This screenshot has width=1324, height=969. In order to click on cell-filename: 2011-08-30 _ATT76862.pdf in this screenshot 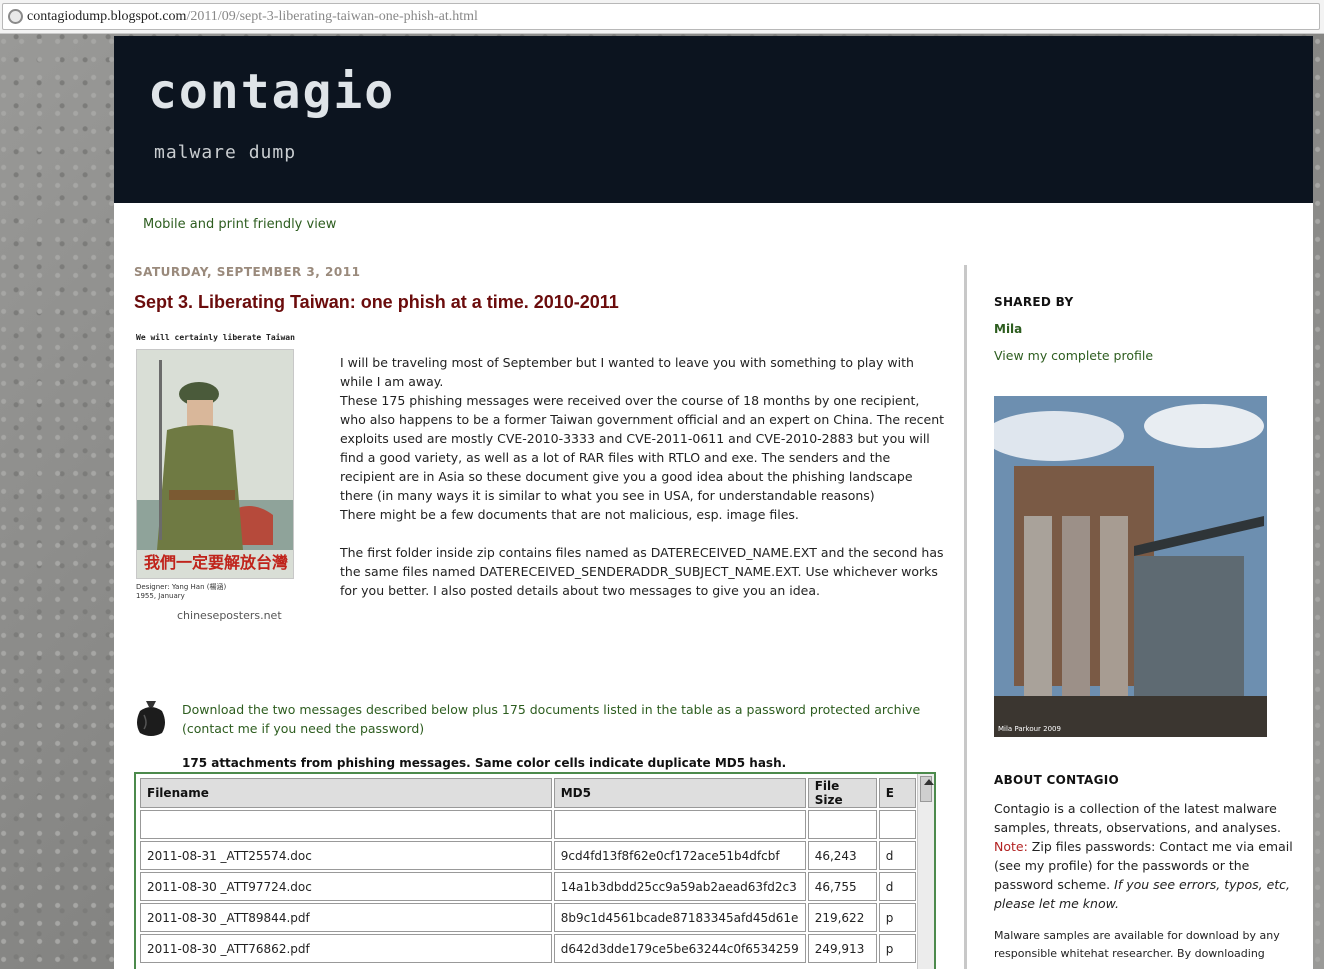, I will do `click(346, 948)`.